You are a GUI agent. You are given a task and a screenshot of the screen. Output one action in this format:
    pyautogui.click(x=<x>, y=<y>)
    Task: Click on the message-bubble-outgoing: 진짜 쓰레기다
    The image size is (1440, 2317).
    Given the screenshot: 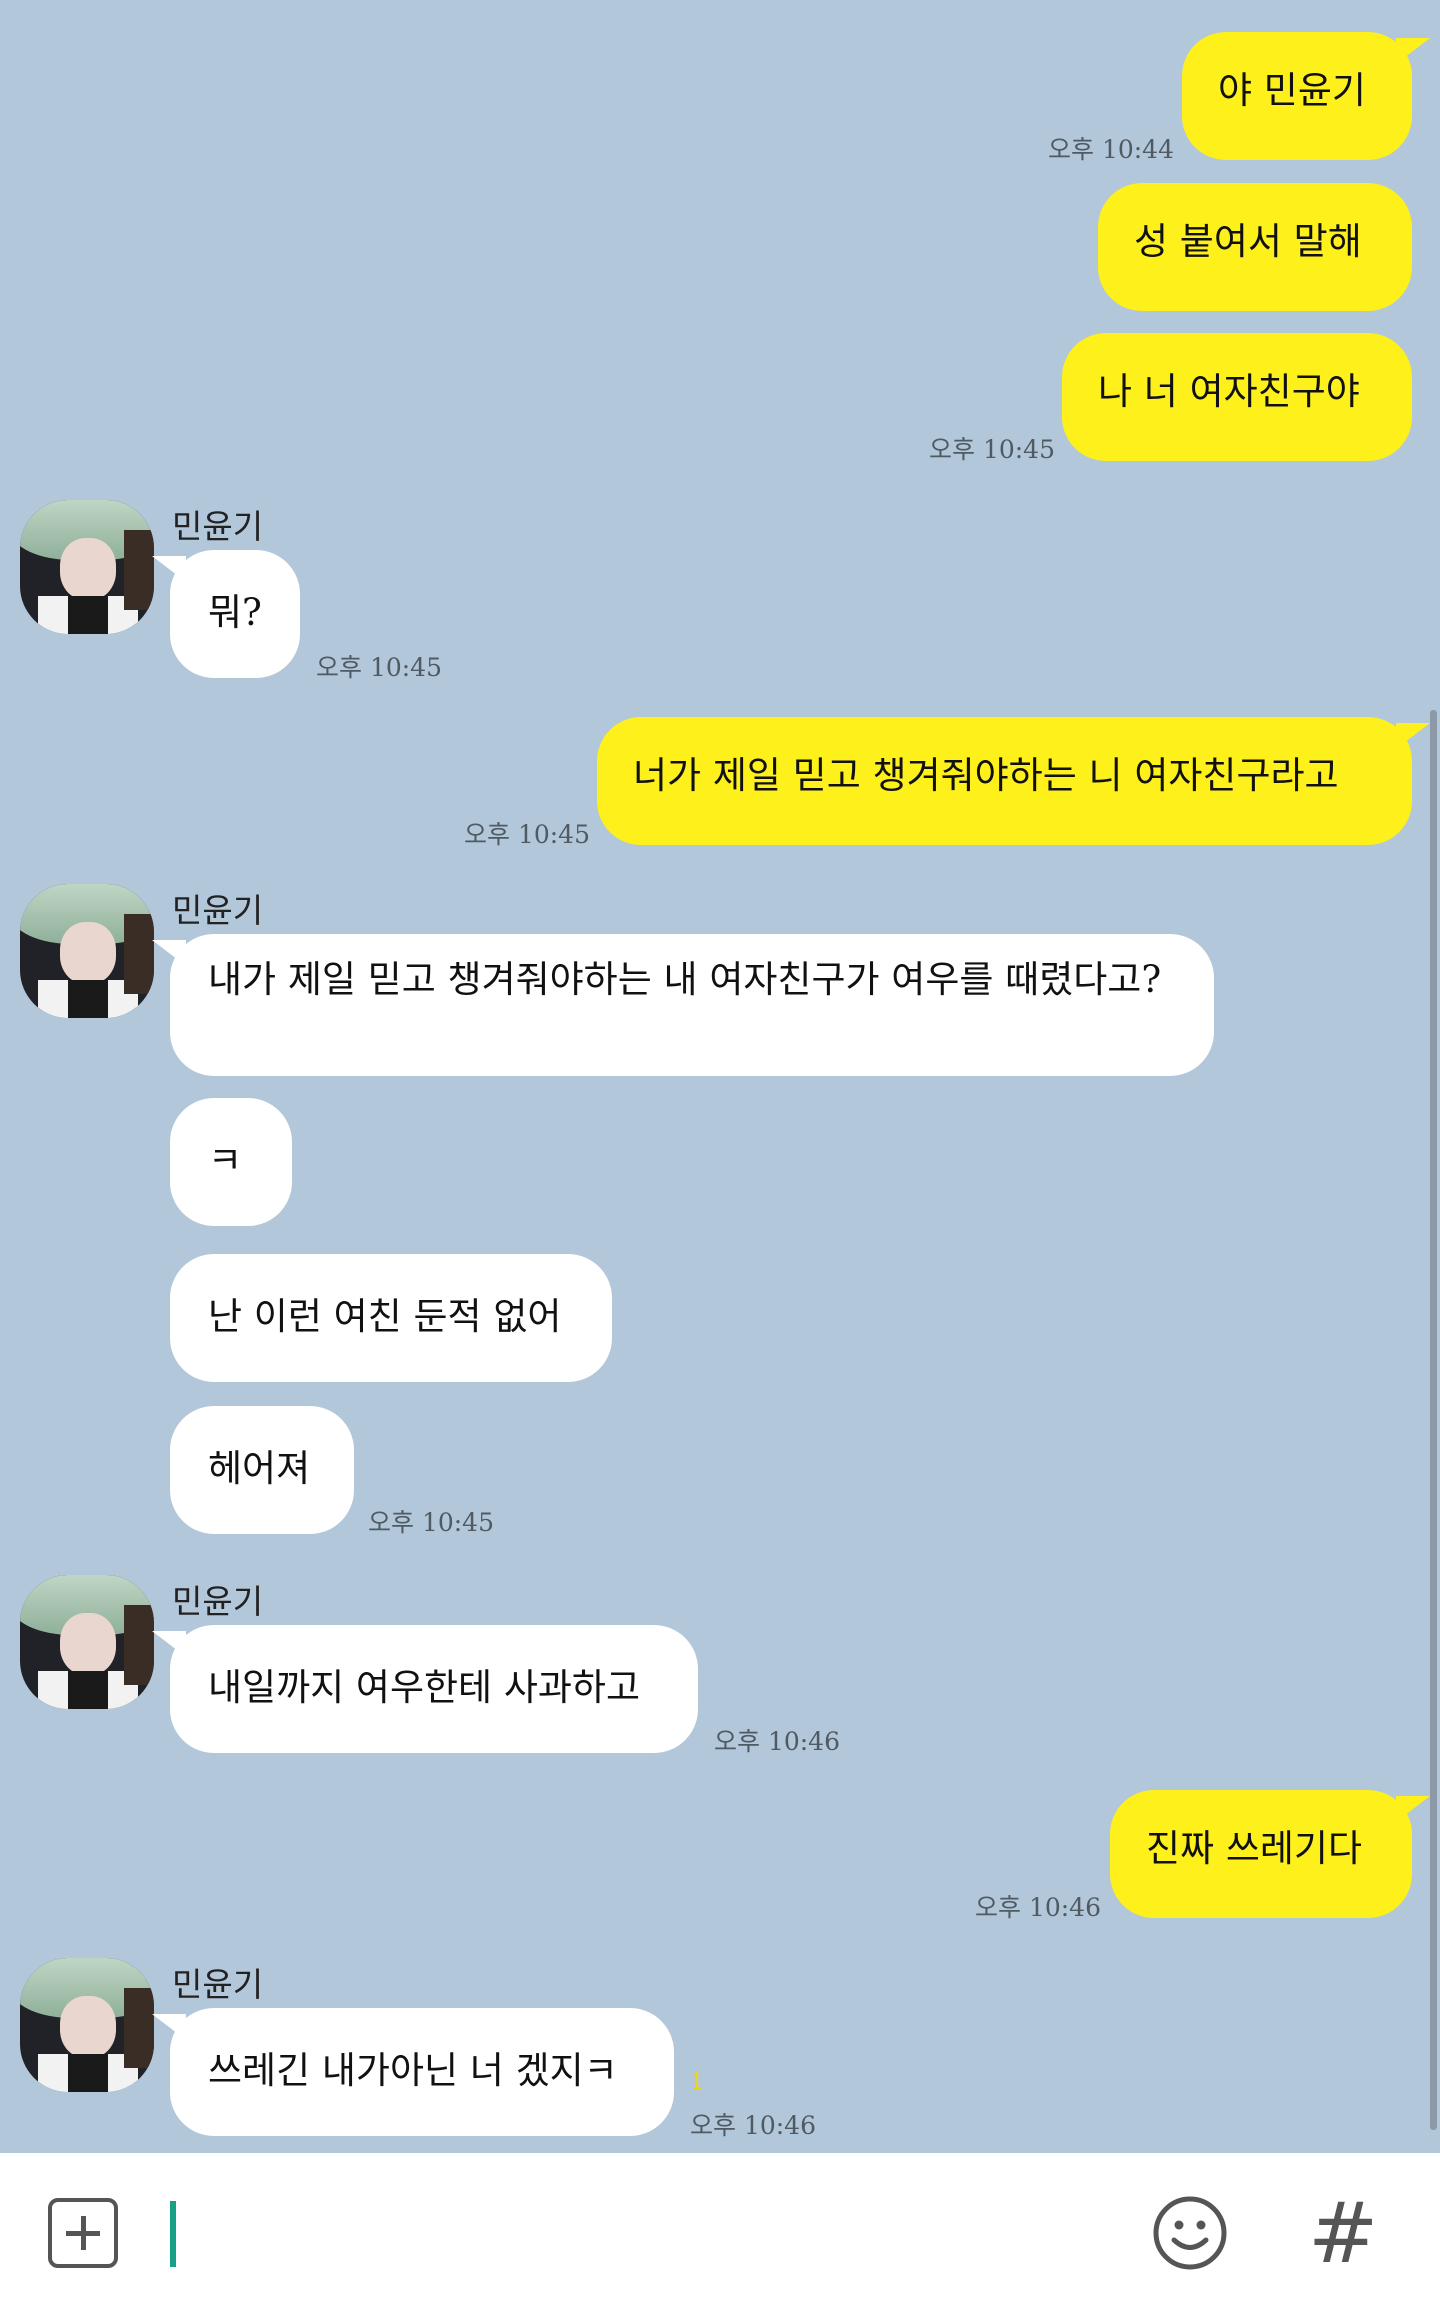 What is the action you would take?
    pyautogui.click(x=1270, y=1854)
    